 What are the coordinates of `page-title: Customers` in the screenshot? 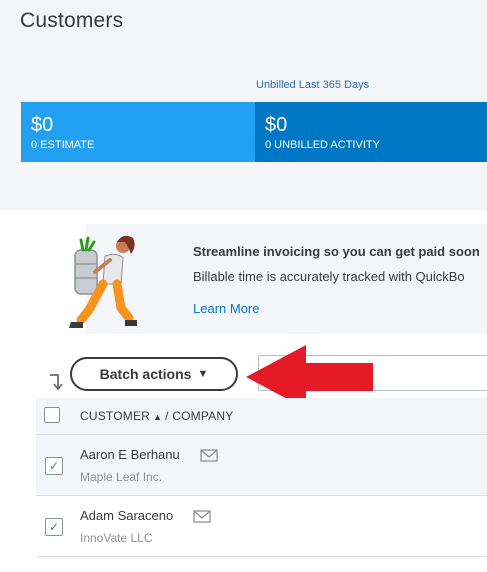 It's located at (72, 20).